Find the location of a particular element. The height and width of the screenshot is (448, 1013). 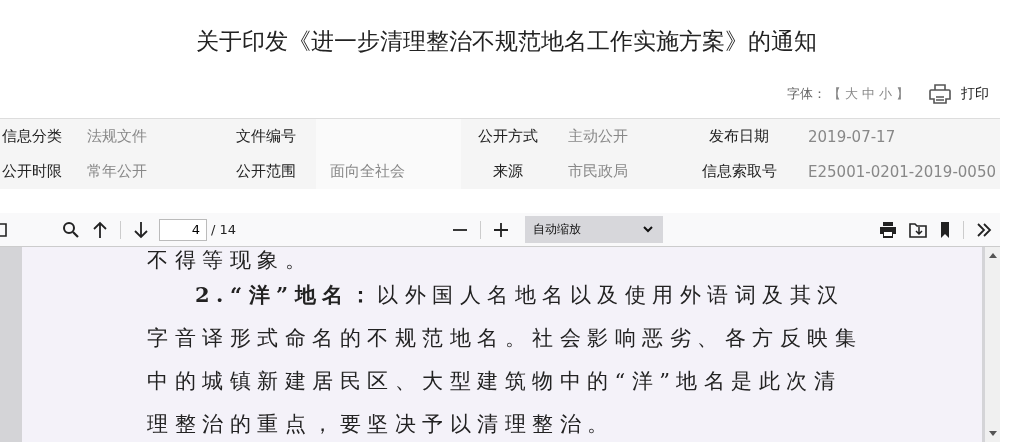

print-link: 打印 is located at coordinates (975, 94).